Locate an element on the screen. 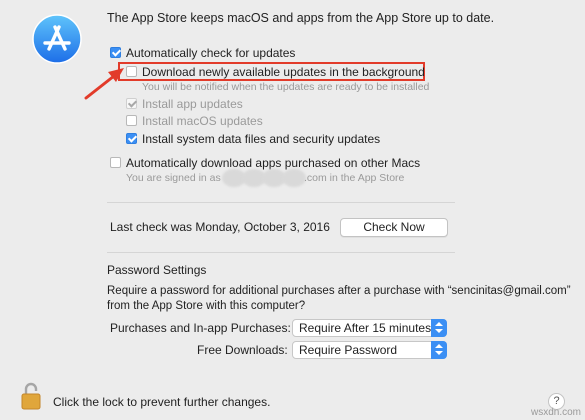  purchases-select-value: Require After 15 minutes is located at coordinates (365, 328).